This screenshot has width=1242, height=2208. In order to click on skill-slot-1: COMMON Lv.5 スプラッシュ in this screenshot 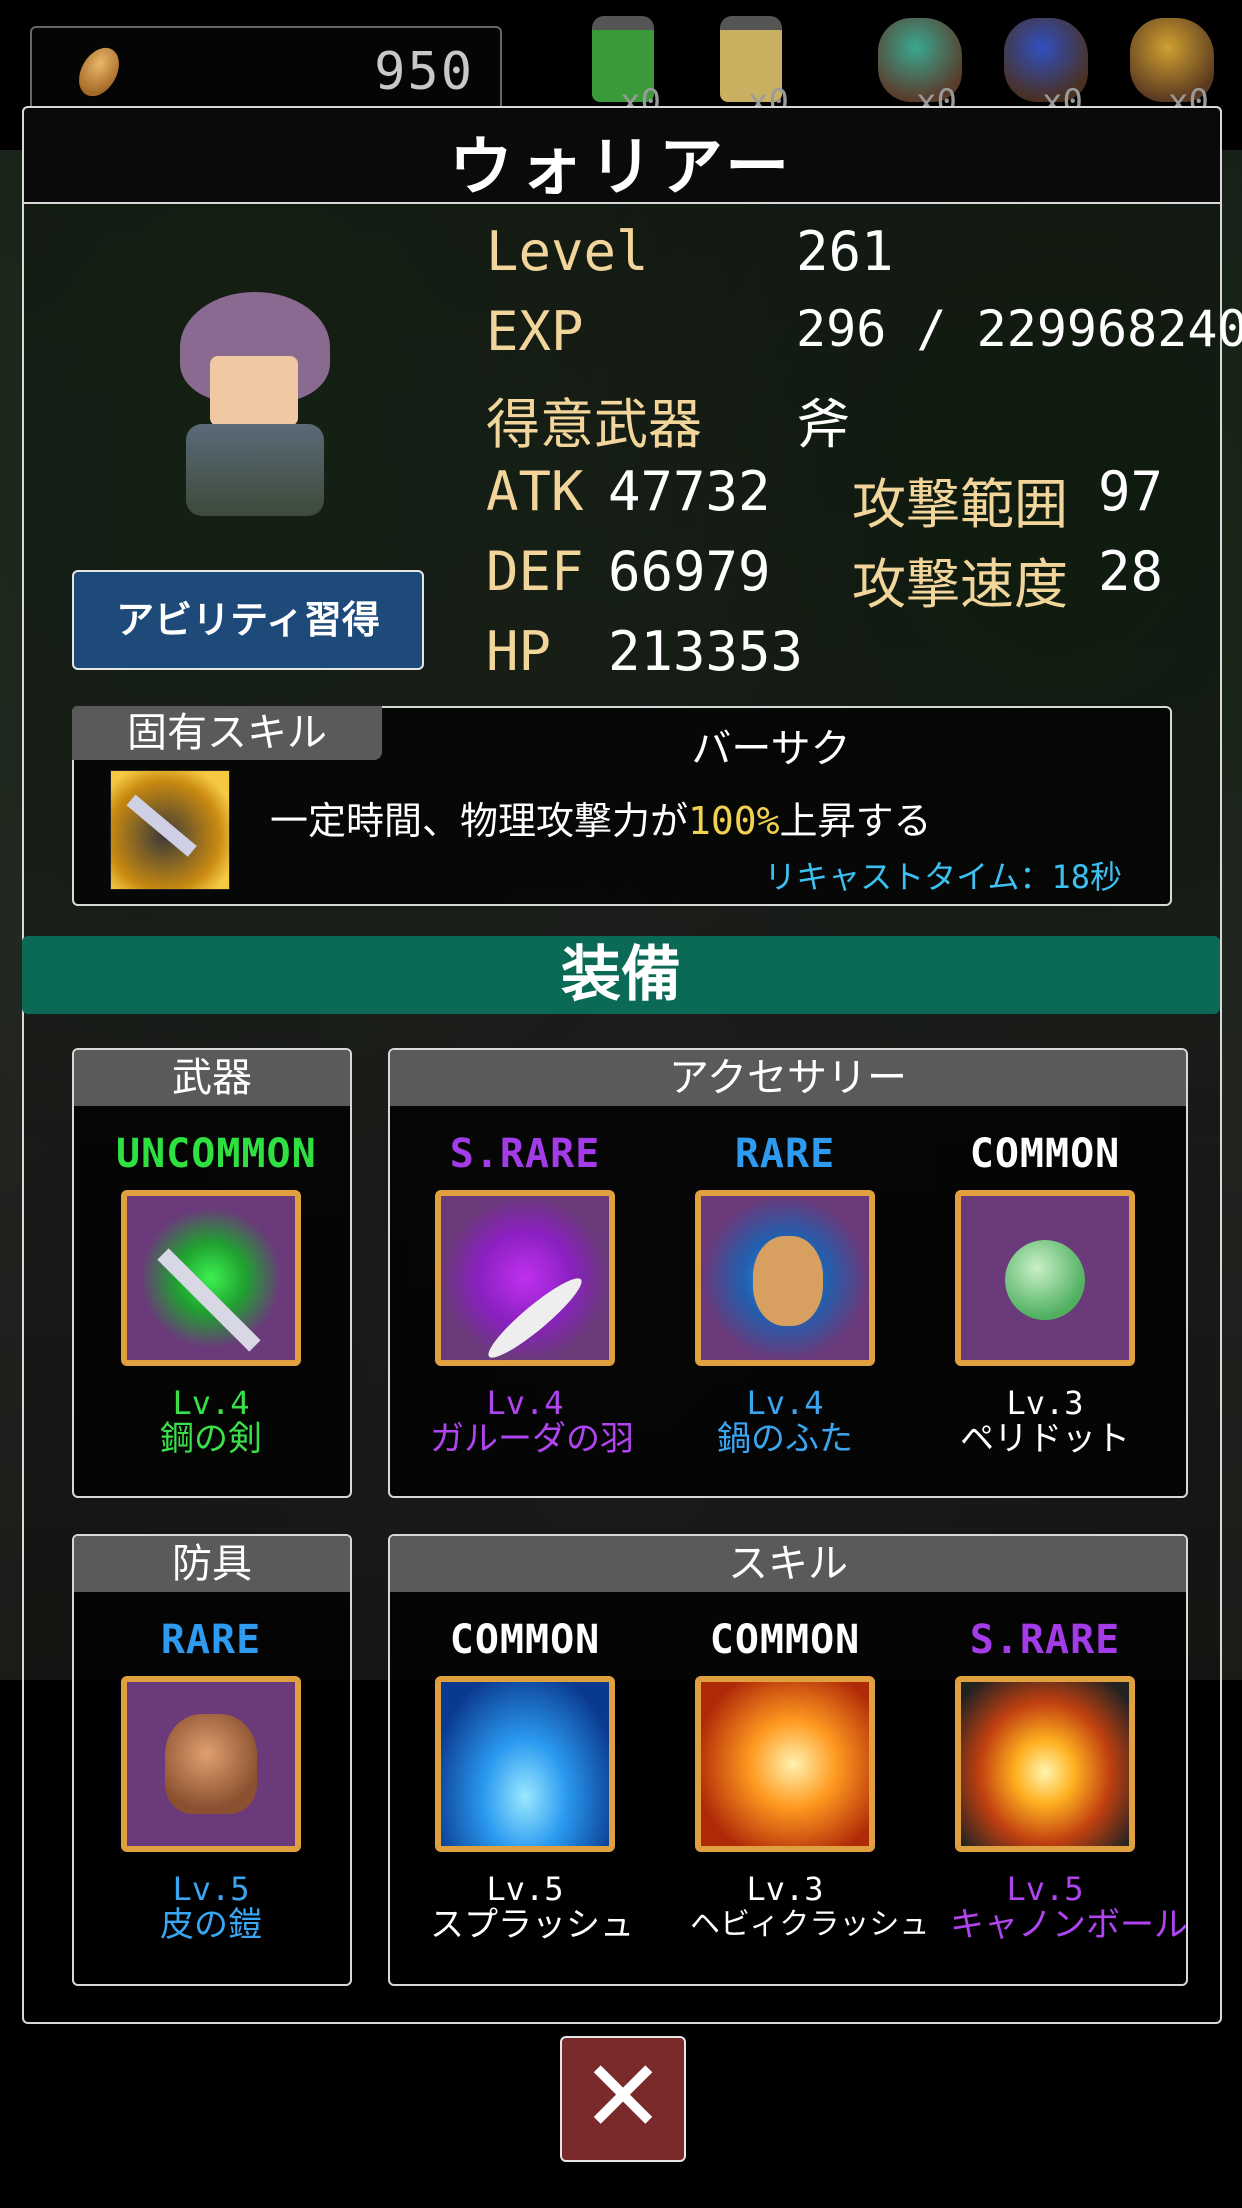, I will do `click(532, 1779)`.